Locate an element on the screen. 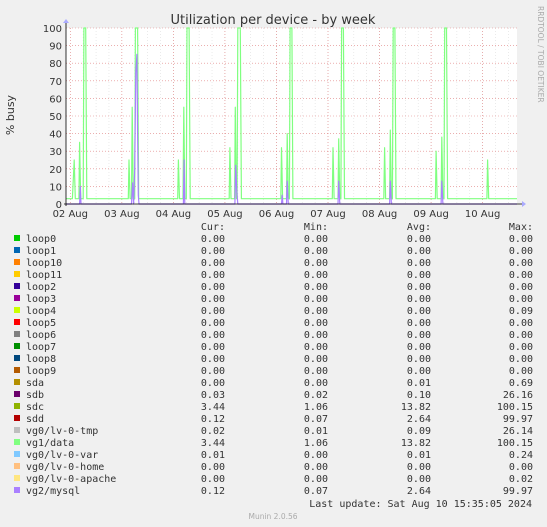  legend-value: 0.12 is located at coordinates (213, 419).